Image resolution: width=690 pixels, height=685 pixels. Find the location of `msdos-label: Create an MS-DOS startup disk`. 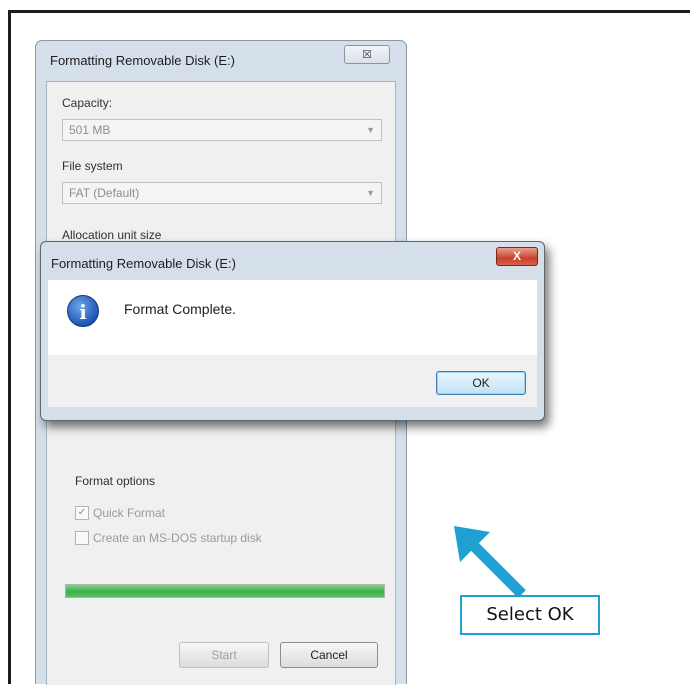

msdos-label: Create an MS-DOS startup disk is located at coordinates (177, 538).